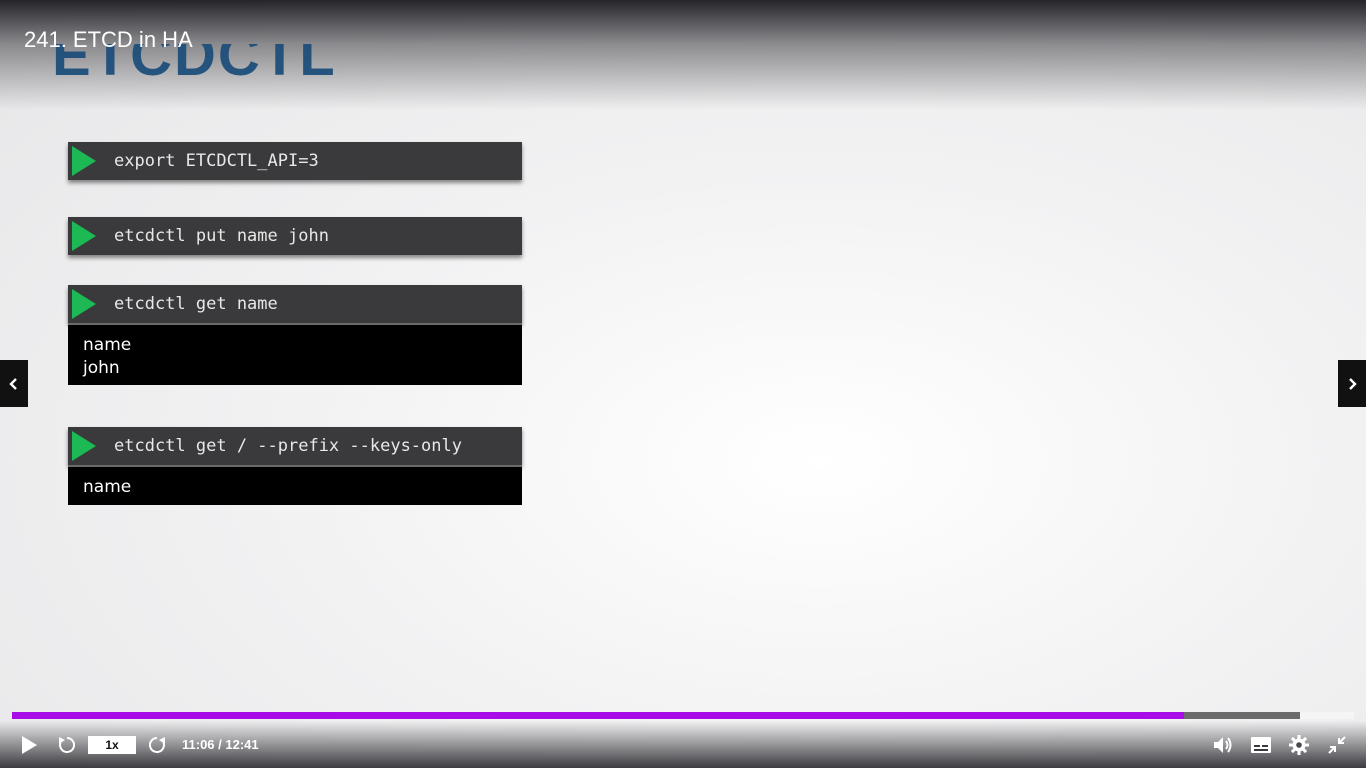 This screenshot has height=768, width=1366. I want to click on command-text: export ETCDCTL_API=3, so click(216, 161).